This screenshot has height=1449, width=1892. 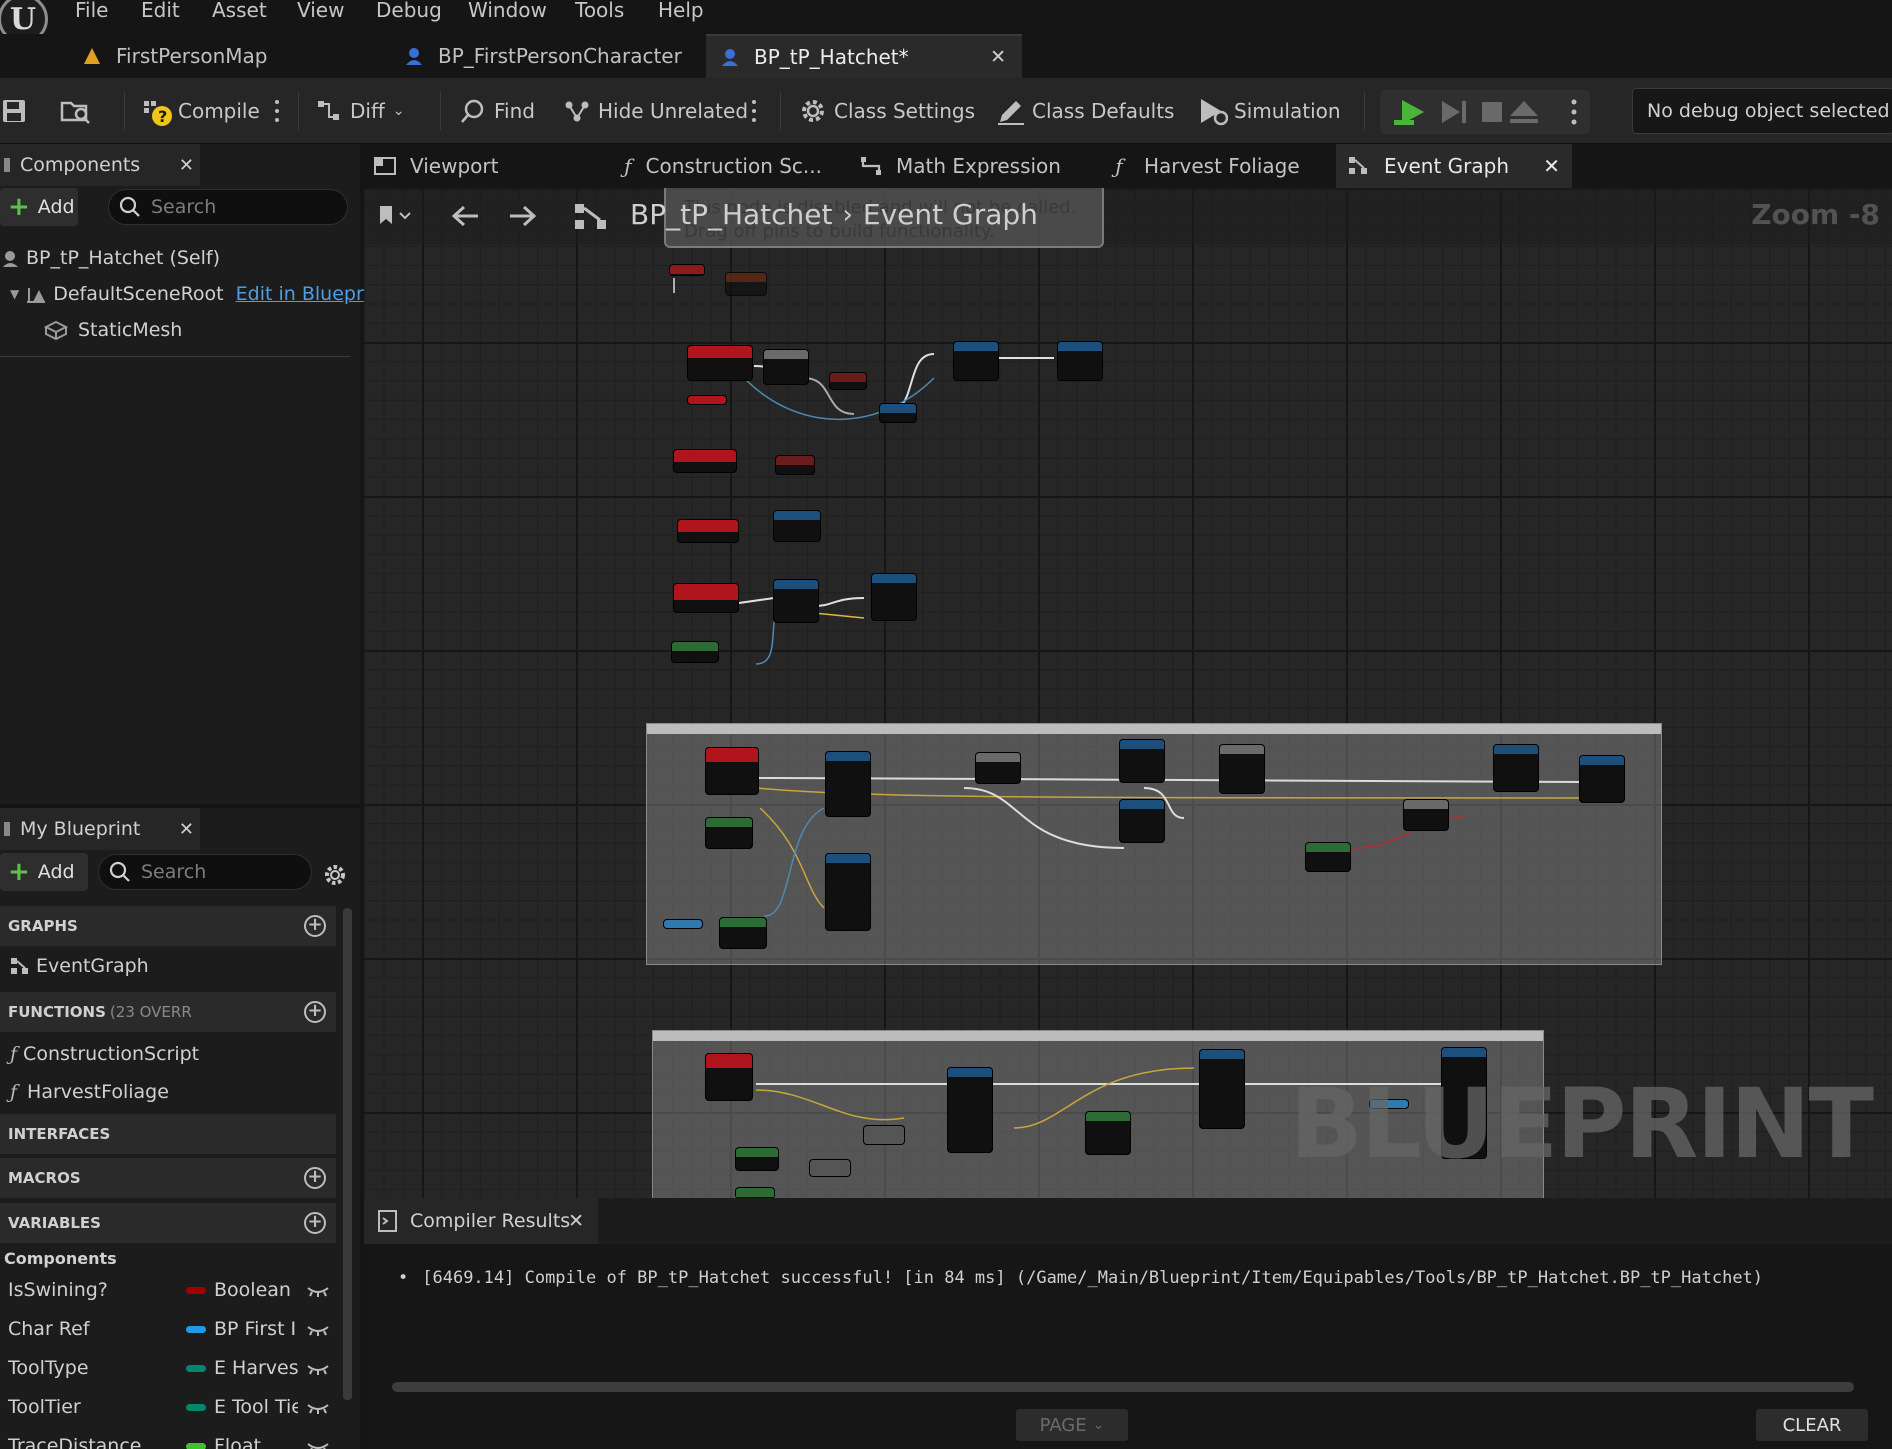 What do you see at coordinates (1812, 1425) in the screenshot?
I see `clear-button: CLEAR` at bounding box center [1812, 1425].